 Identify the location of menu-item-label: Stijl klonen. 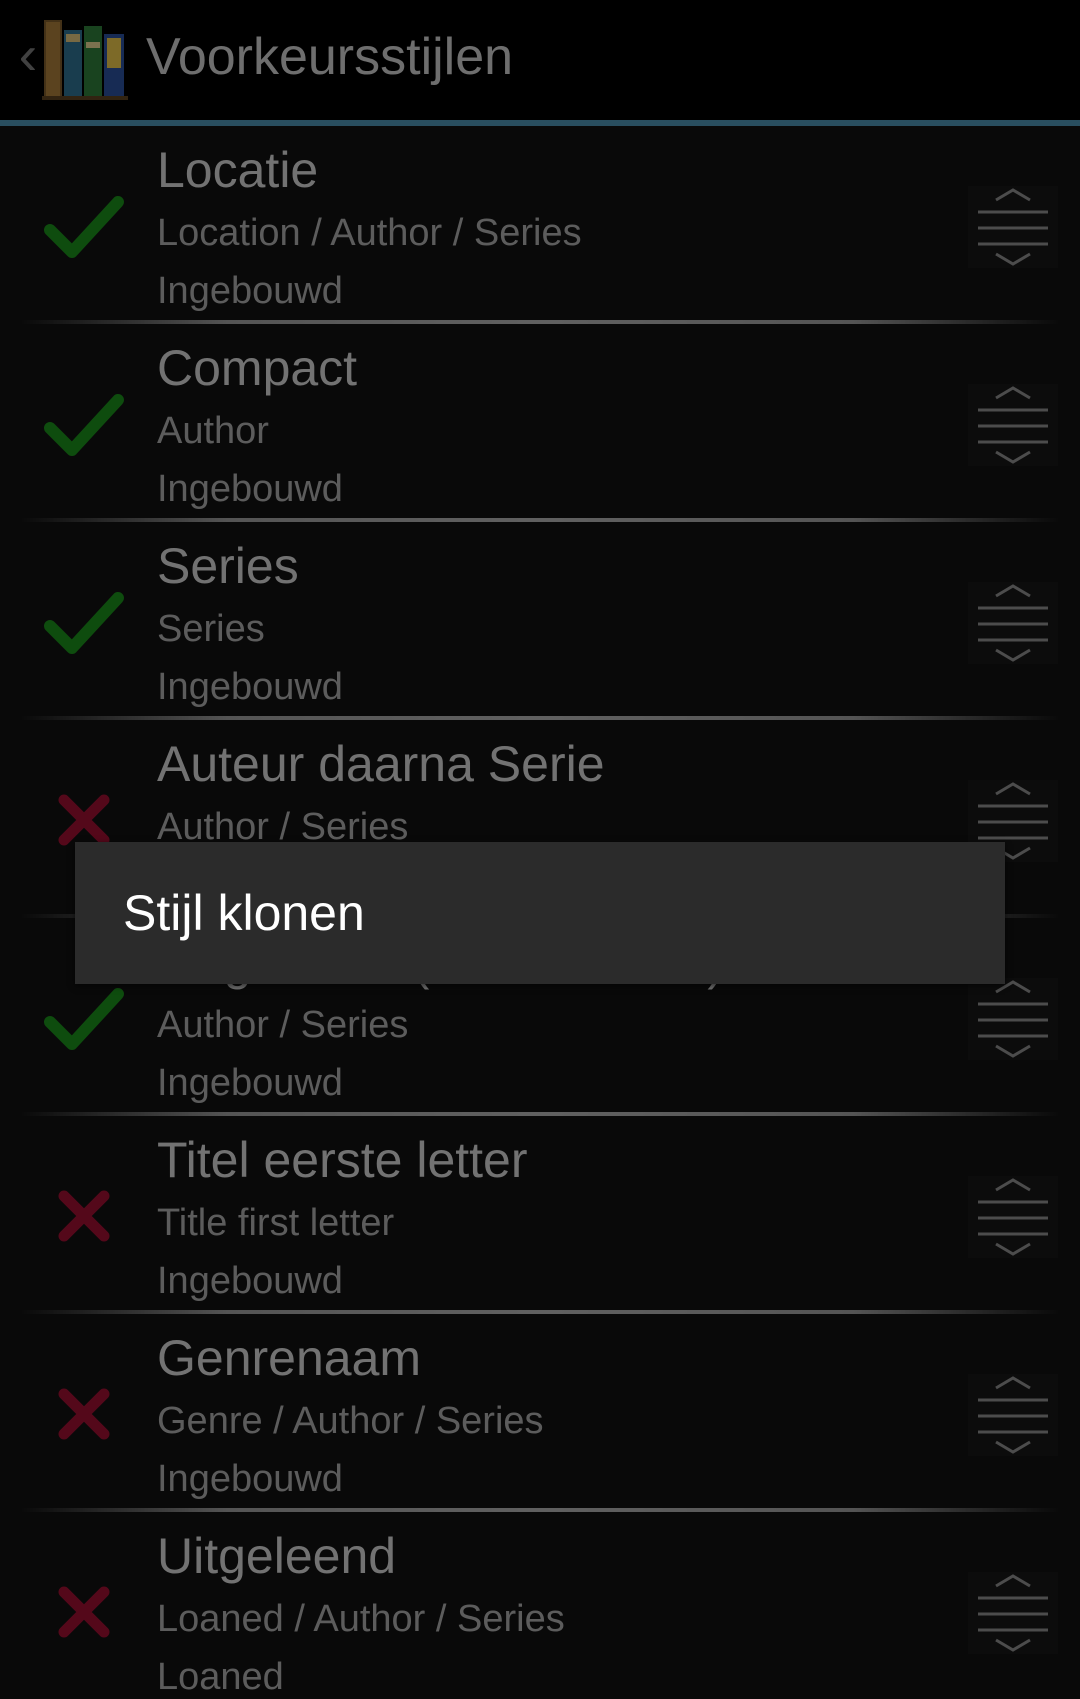
(244, 913).